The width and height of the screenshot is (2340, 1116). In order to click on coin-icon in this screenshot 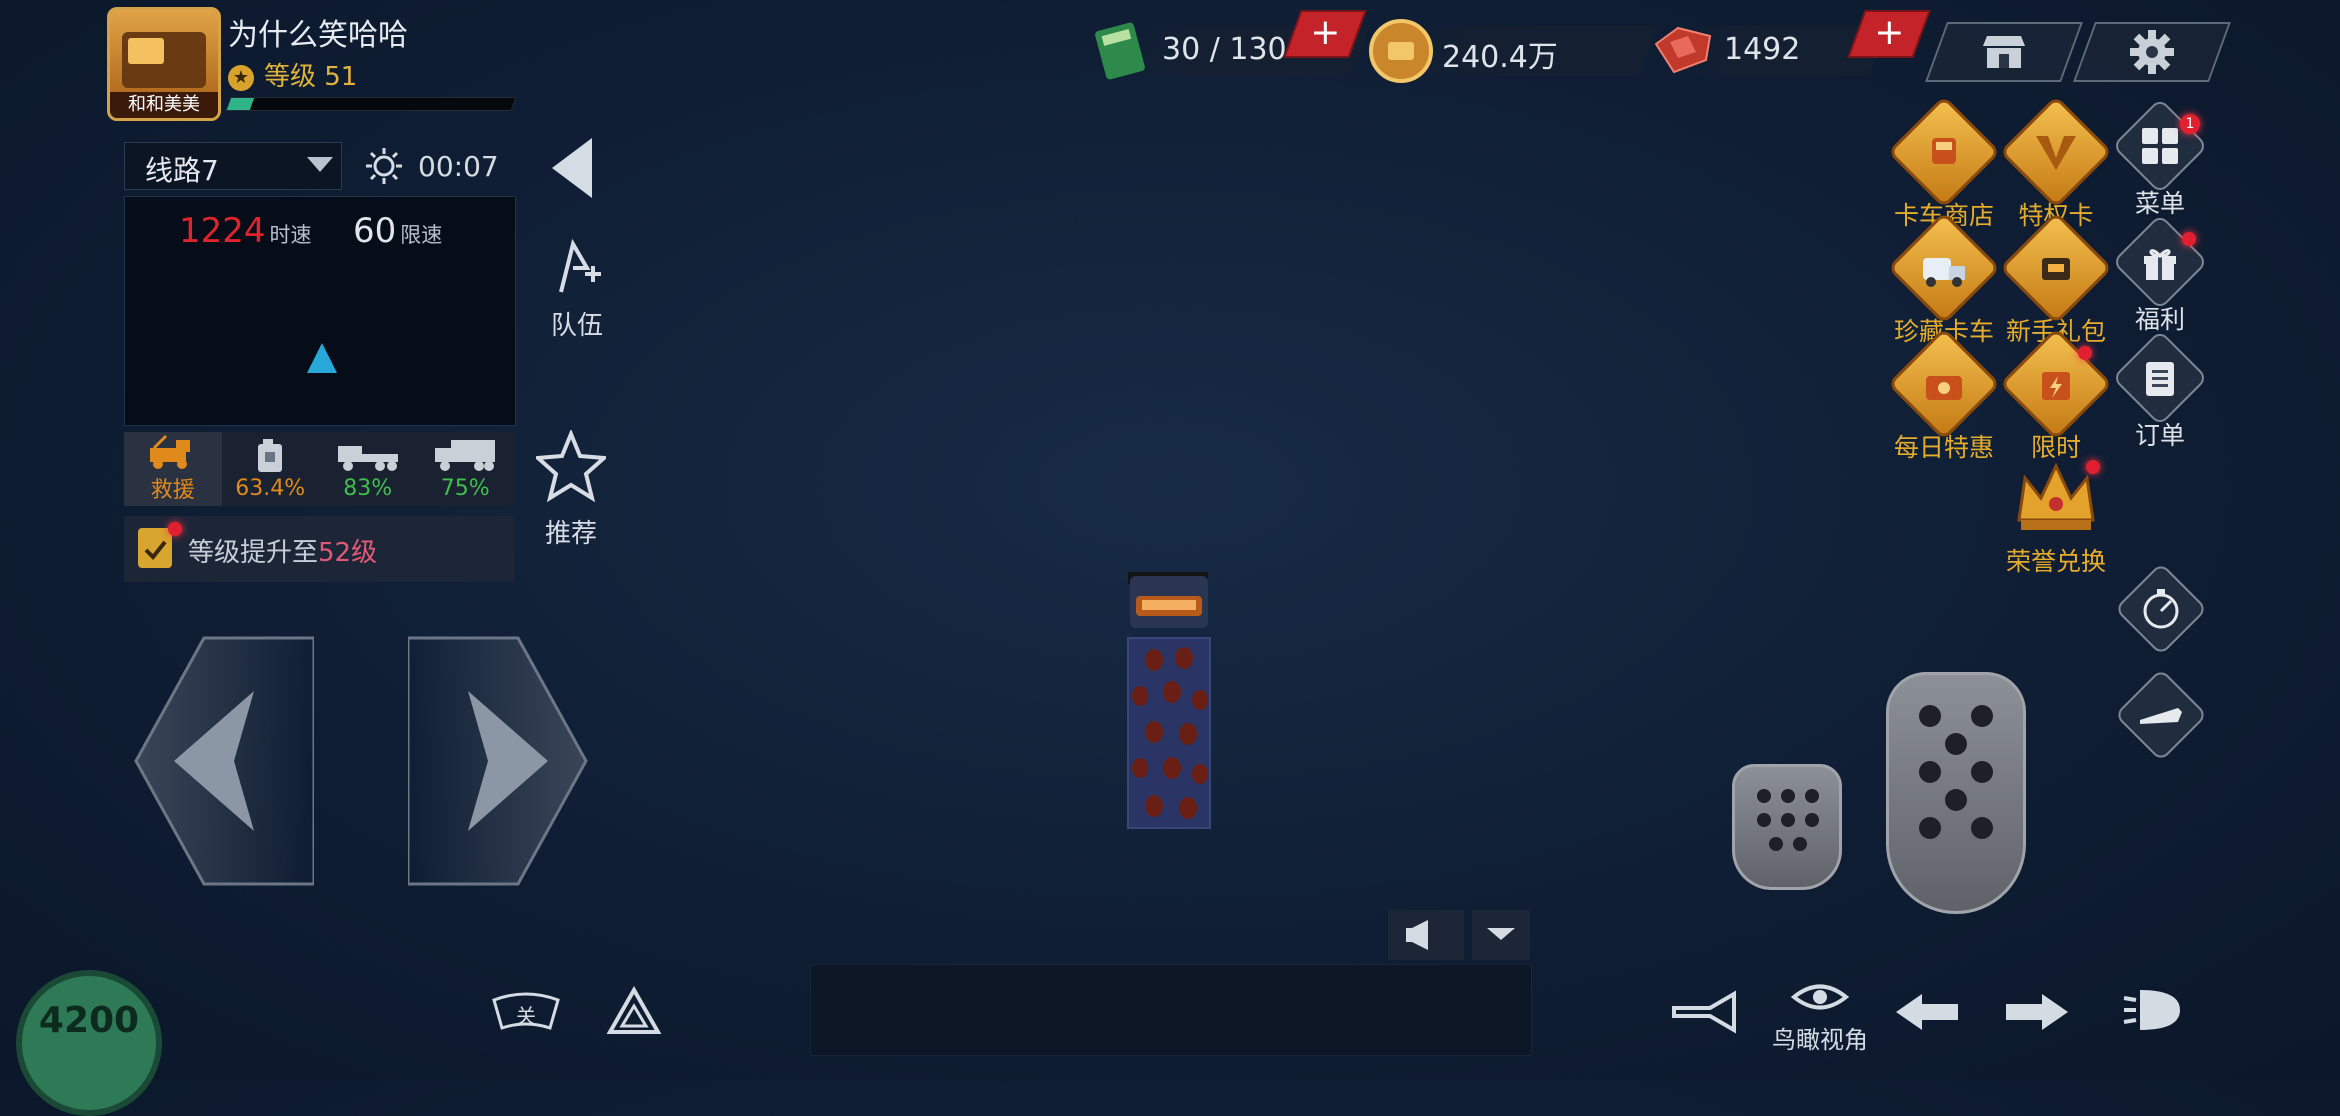, I will do `click(1401, 51)`.